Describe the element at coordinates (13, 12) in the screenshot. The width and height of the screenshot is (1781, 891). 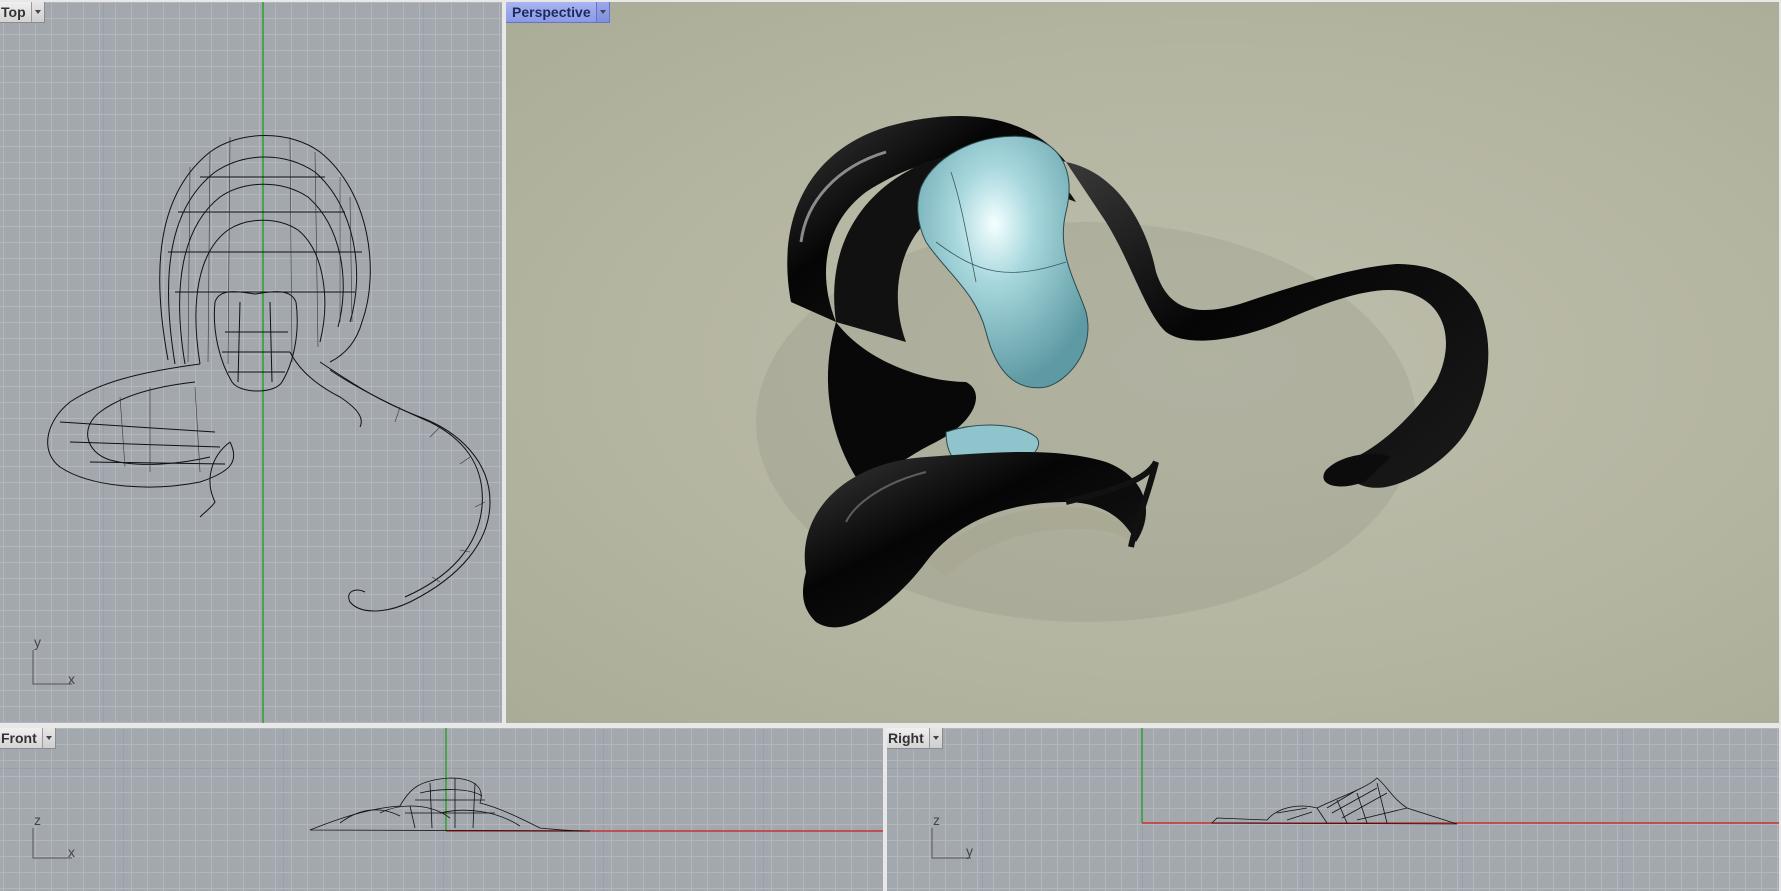
I see `viewport-title-top: Top` at that location.